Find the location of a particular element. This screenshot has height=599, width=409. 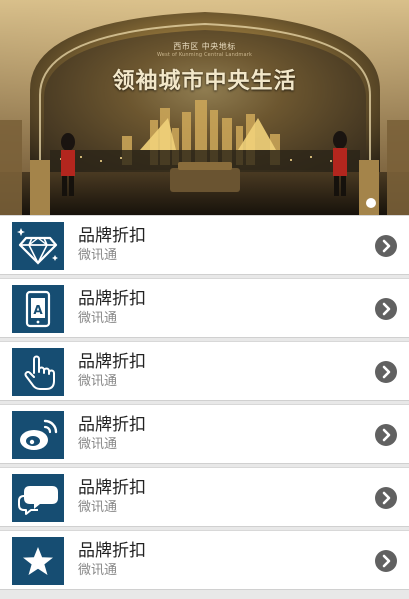

banner-title: 领袖城市中央生活 is located at coordinates (204, 81).